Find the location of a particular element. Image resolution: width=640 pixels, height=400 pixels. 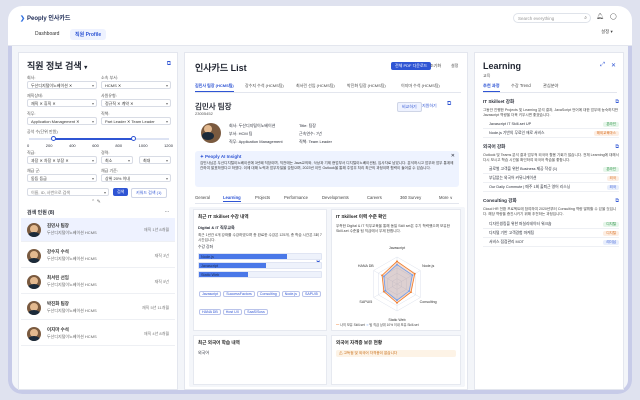

search-button: 검색 is located at coordinates (121, 192).